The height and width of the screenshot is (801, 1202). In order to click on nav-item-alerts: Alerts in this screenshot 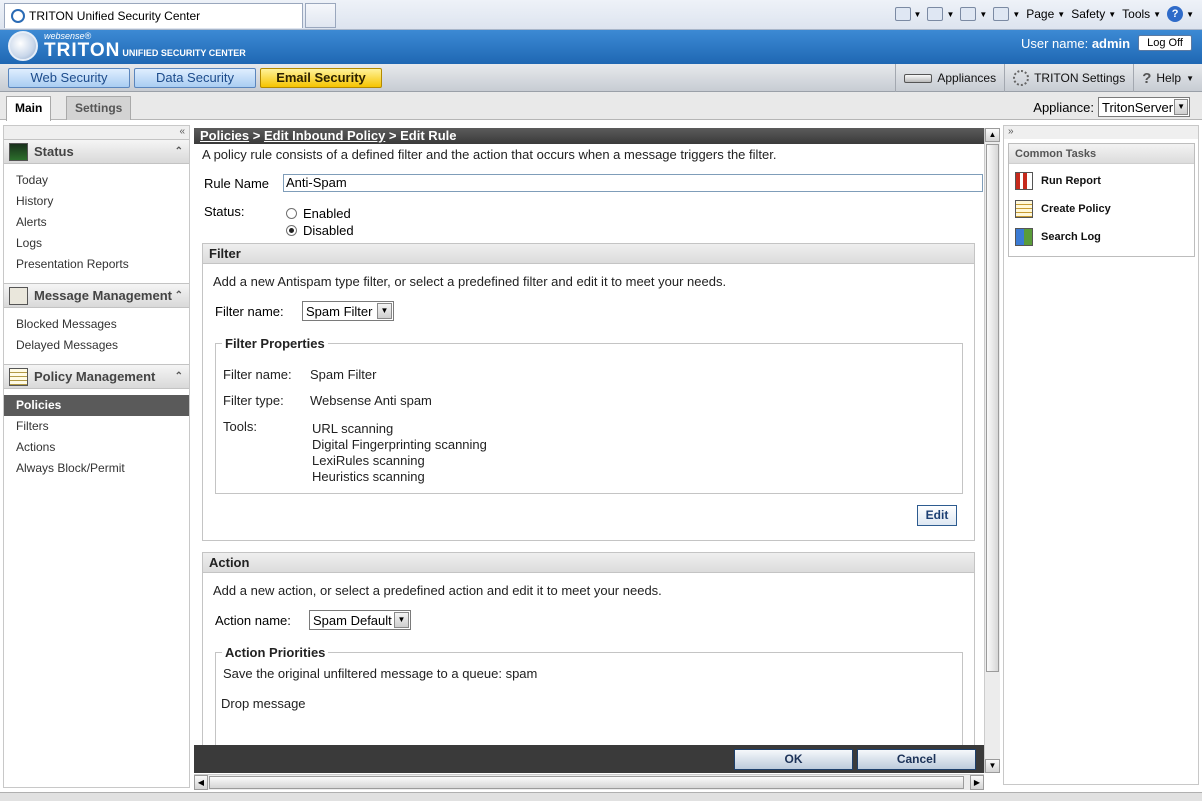, I will do `click(96, 222)`.